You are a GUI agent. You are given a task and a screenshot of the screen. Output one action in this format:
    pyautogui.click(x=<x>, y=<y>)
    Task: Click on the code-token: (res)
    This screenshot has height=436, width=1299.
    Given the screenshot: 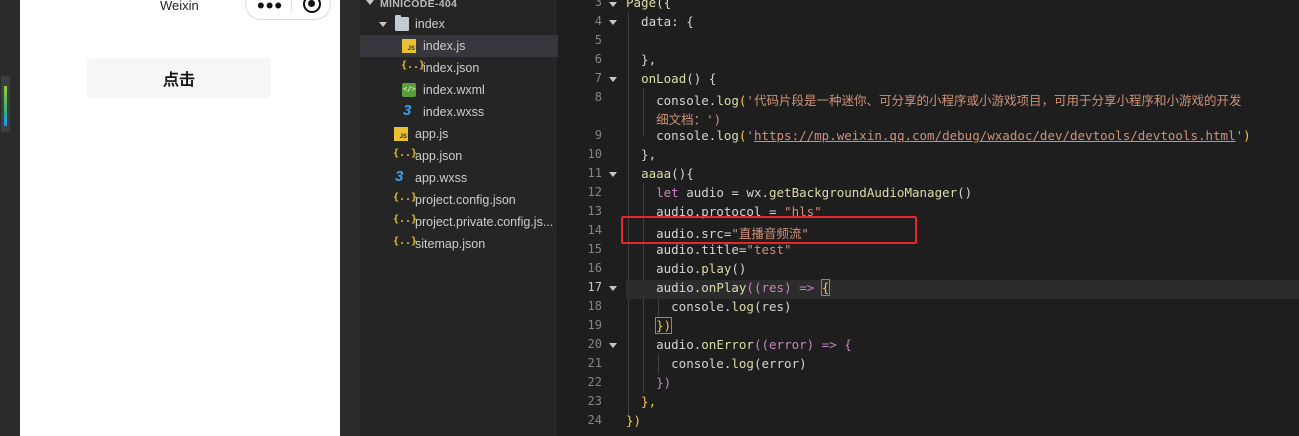 What is the action you would take?
    pyautogui.click(x=772, y=306)
    